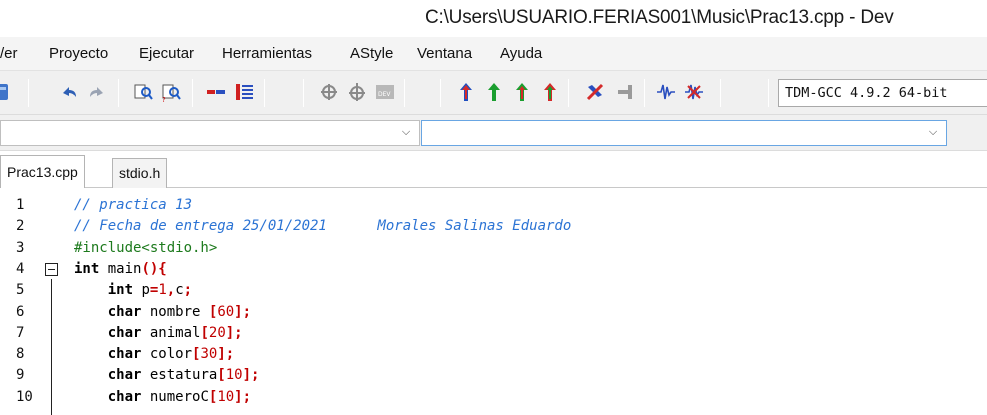  What do you see at coordinates (444, 53) in the screenshot?
I see `menu-ventana: Ventana` at bounding box center [444, 53].